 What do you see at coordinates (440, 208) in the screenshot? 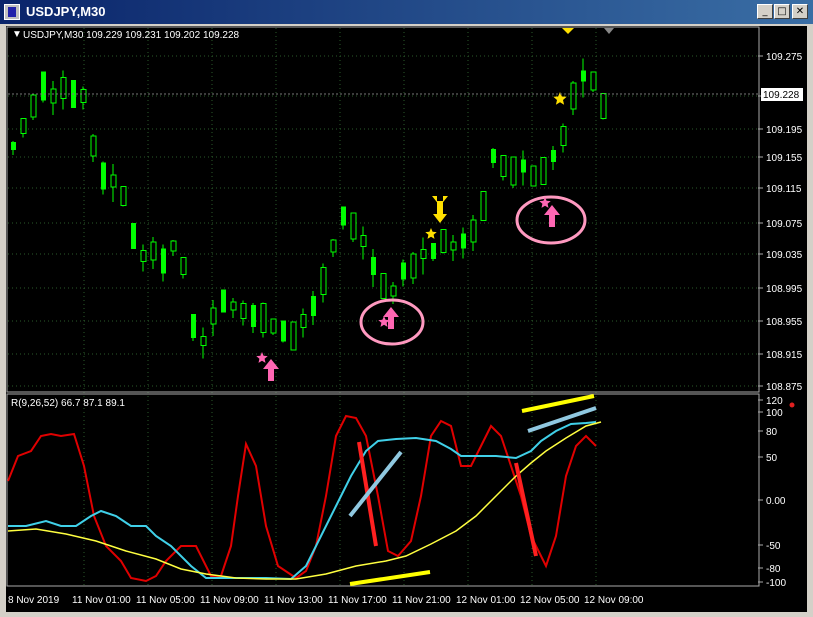
I see `sell-arrow-stem` at bounding box center [440, 208].